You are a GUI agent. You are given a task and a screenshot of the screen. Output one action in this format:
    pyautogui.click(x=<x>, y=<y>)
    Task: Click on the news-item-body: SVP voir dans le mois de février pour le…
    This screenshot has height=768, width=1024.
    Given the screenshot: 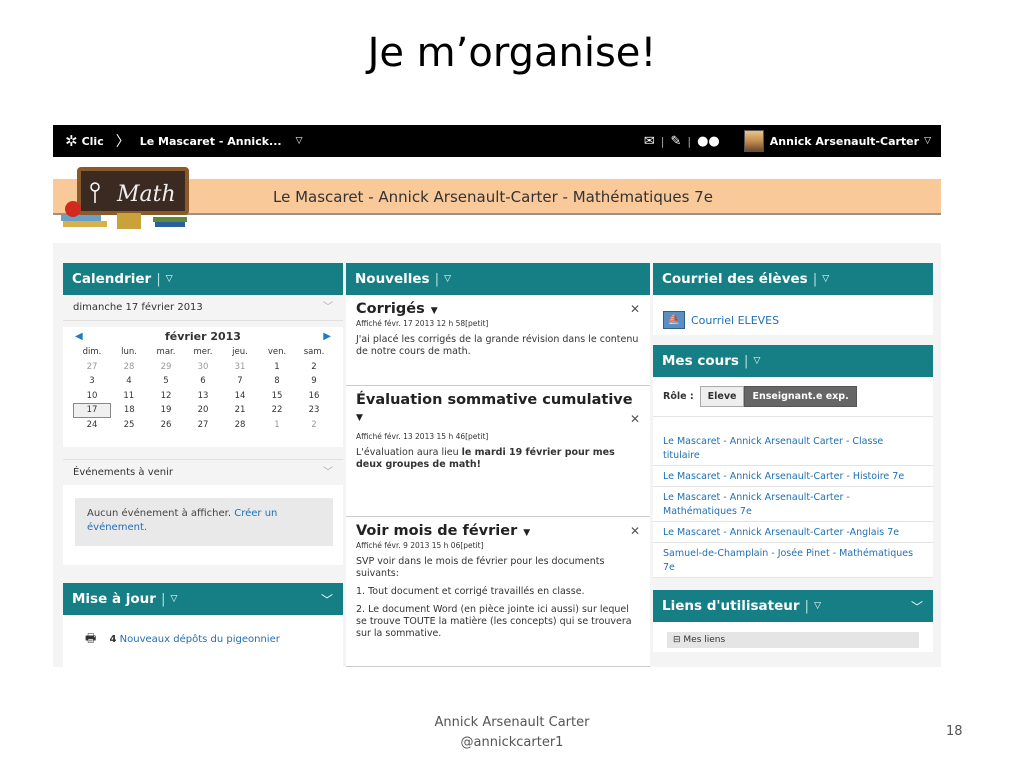 What is the action you would take?
    pyautogui.click(x=480, y=567)
    